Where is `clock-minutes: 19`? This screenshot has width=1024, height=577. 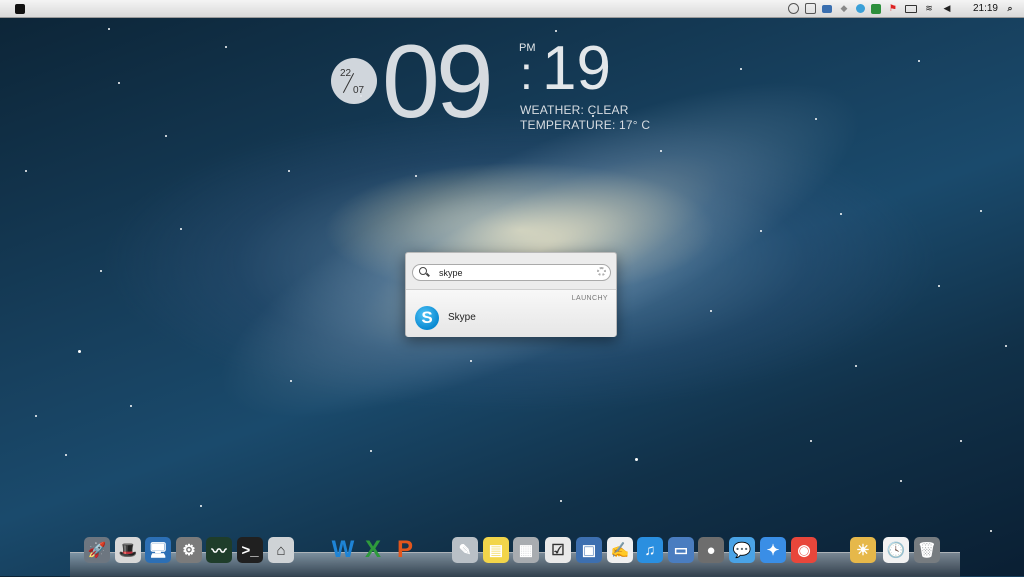 clock-minutes: 19 is located at coordinates (576, 68).